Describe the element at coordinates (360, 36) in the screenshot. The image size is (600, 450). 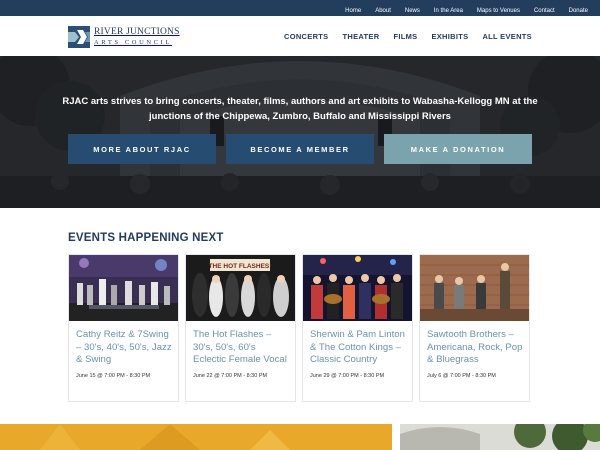
I see `nav-theater: THEATER` at that location.